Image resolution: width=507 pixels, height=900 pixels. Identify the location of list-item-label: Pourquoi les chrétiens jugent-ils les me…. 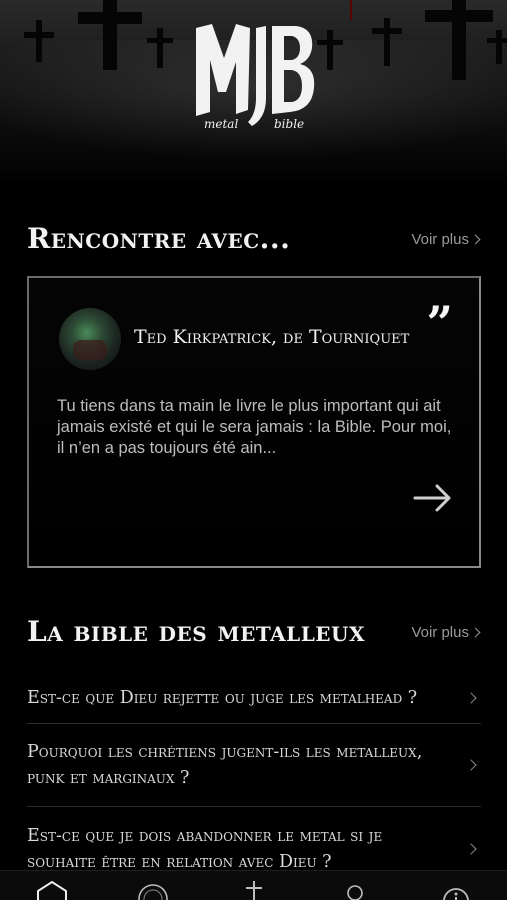
(225, 765).